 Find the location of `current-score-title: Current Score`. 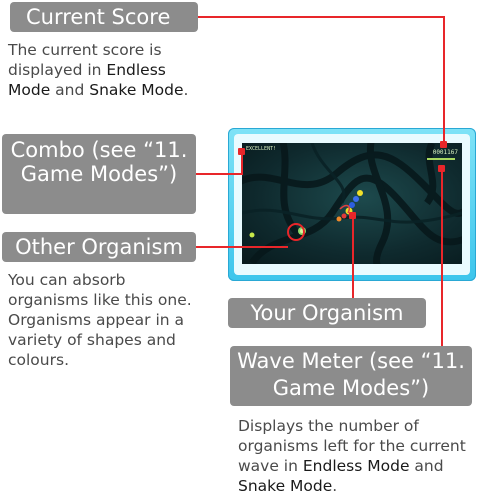

current-score-title: Current Score is located at coordinates (98, 17).